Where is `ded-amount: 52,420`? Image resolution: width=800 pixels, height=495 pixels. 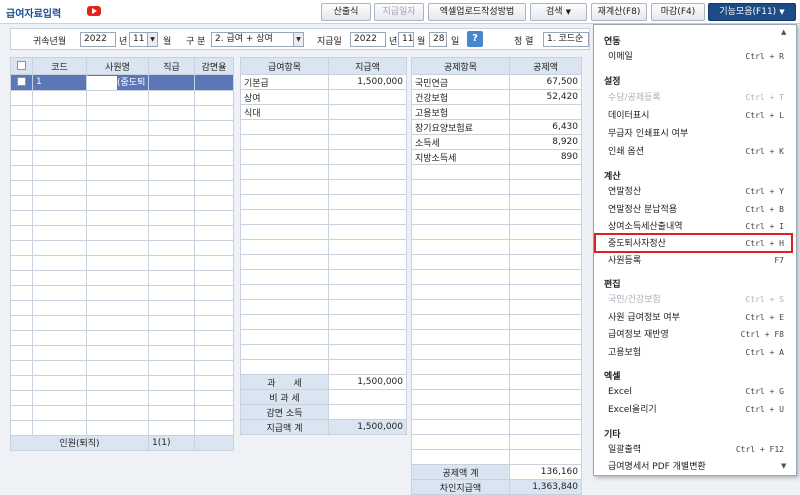
ded-amount: 52,420 is located at coordinates (545, 97).